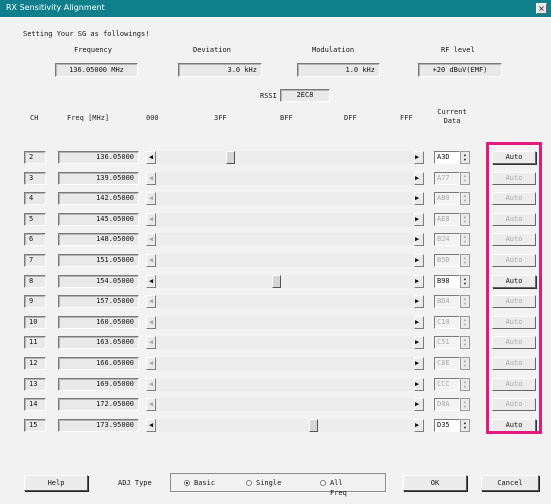 The image size is (551, 504). What do you see at coordinates (447, 219) in the screenshot?
I see `current-data-value: AE8` at bounding box center [447, 219].